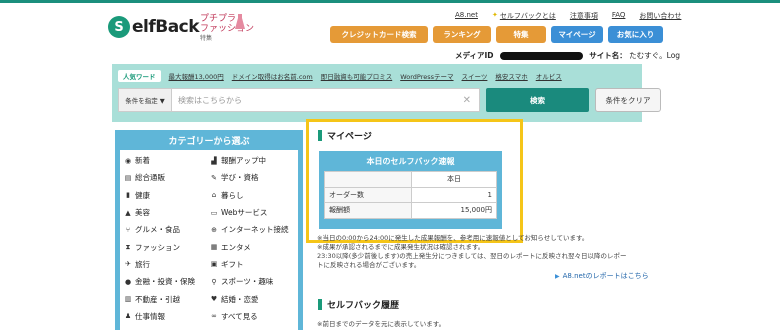 The image size is (780, 330). Describe the element at coordinates (426, 76) in the screenshot. I see `popular-word: WordPressテーマ` at that location.